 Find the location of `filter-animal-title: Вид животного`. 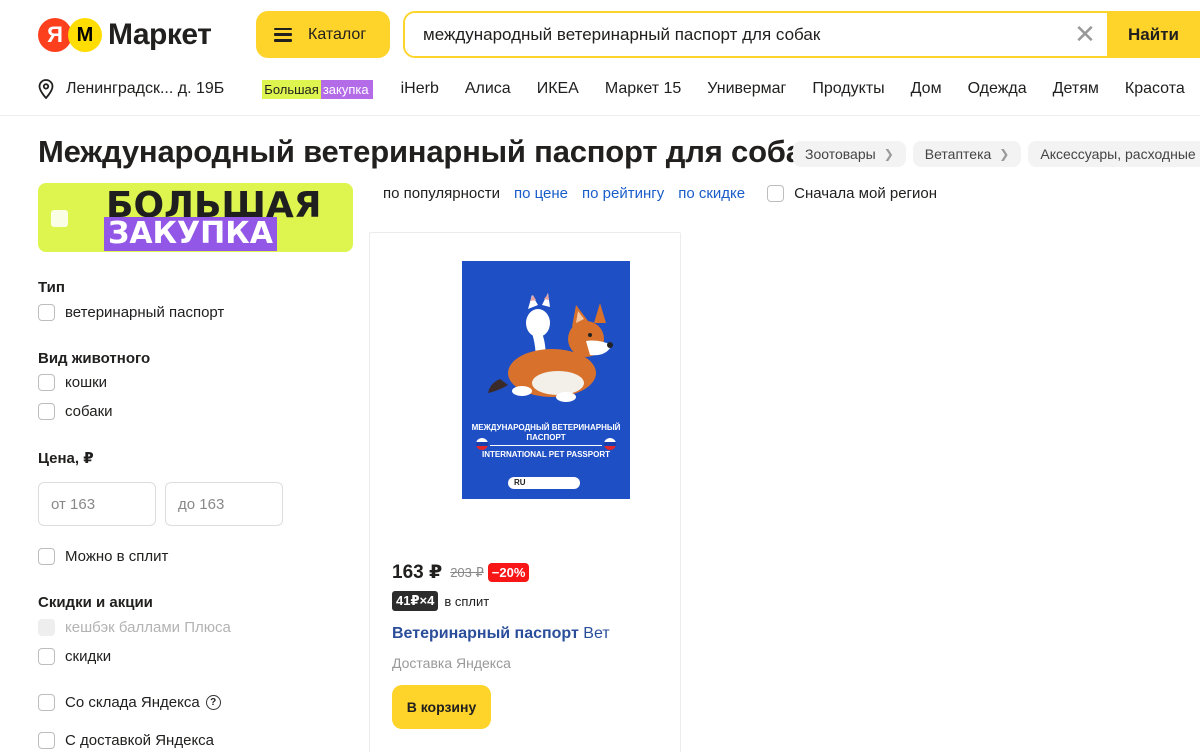

filter-animal-title: Вид животного is located at coordinates (94, 358).